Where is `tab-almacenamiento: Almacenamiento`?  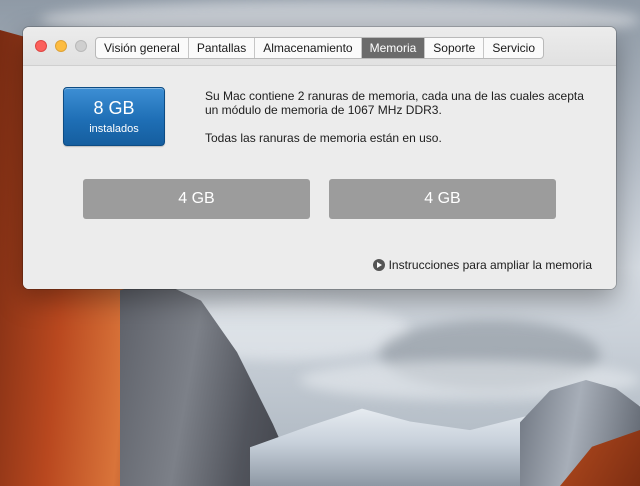 tab-almacenamiento: Almacenamiento is located at coordinates (308, 48).